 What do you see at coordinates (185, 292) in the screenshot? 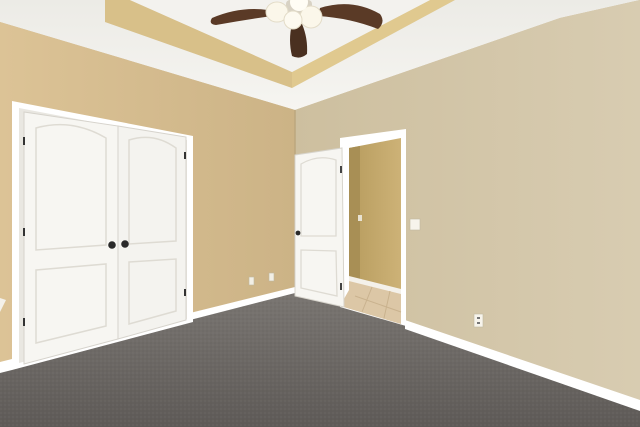
I see `closet-hinge-right-bottom` at bounding box center [185, 292].